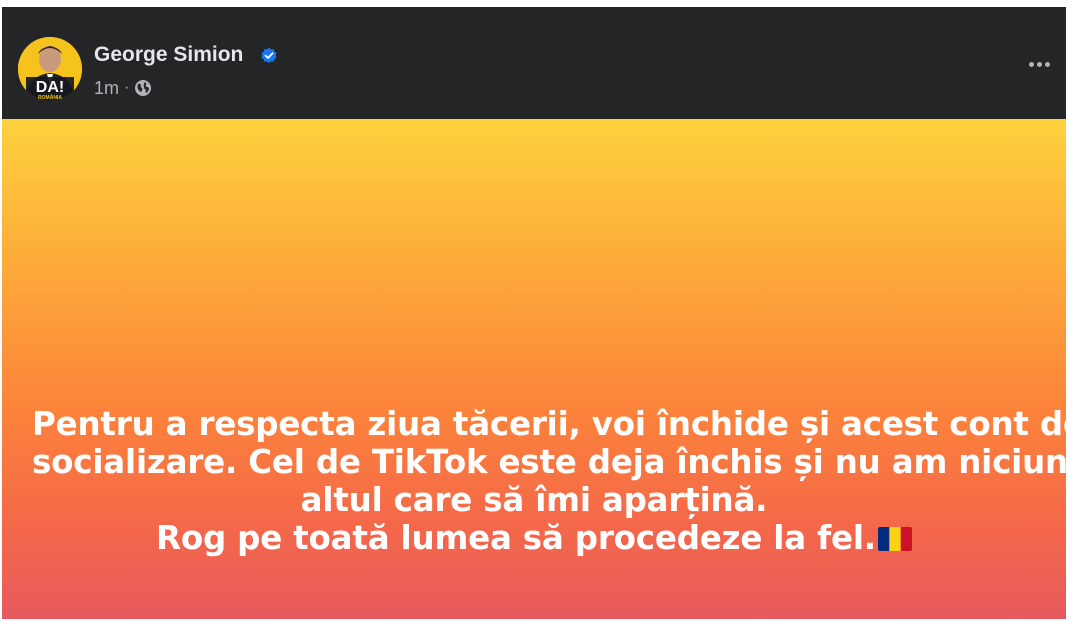 Image resolution: width=1068 pixels, height=621 pixels. What do you see at coordinates (123, 88) in the screenshot?
I see `post-meta: 1m ·` at bounding box center [123, 88].